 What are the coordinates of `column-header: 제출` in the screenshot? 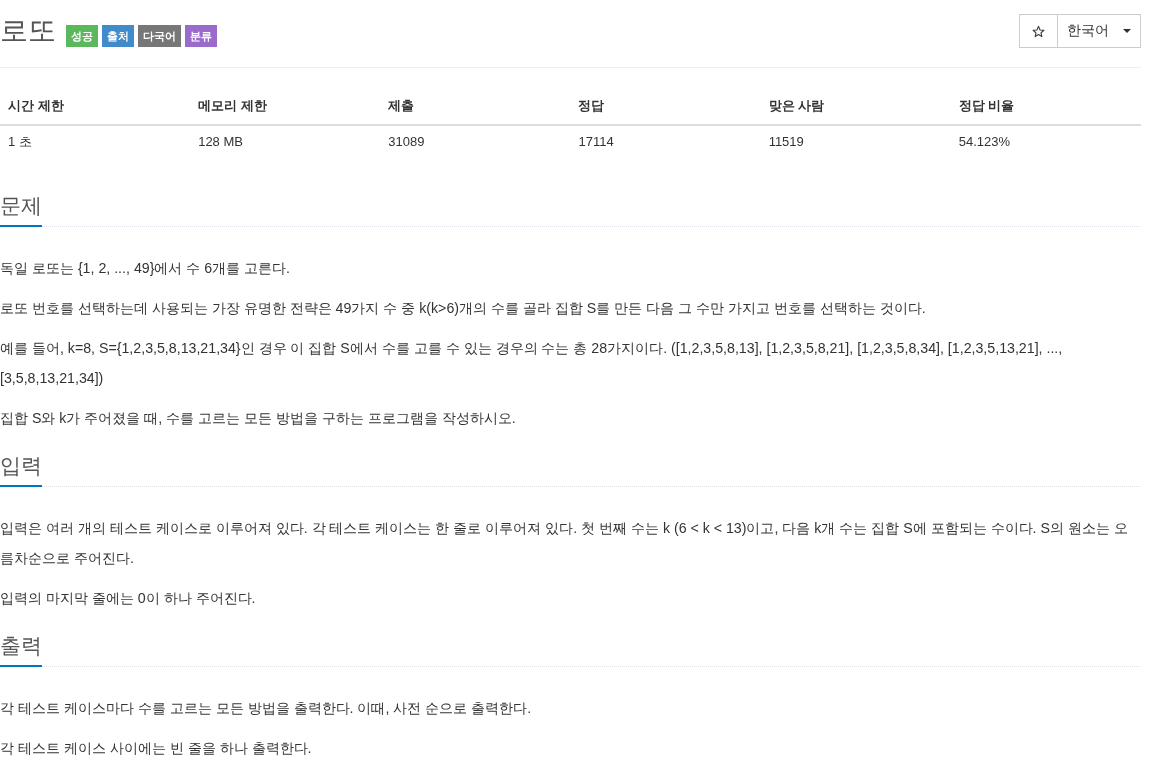 It's located at (475, 106).